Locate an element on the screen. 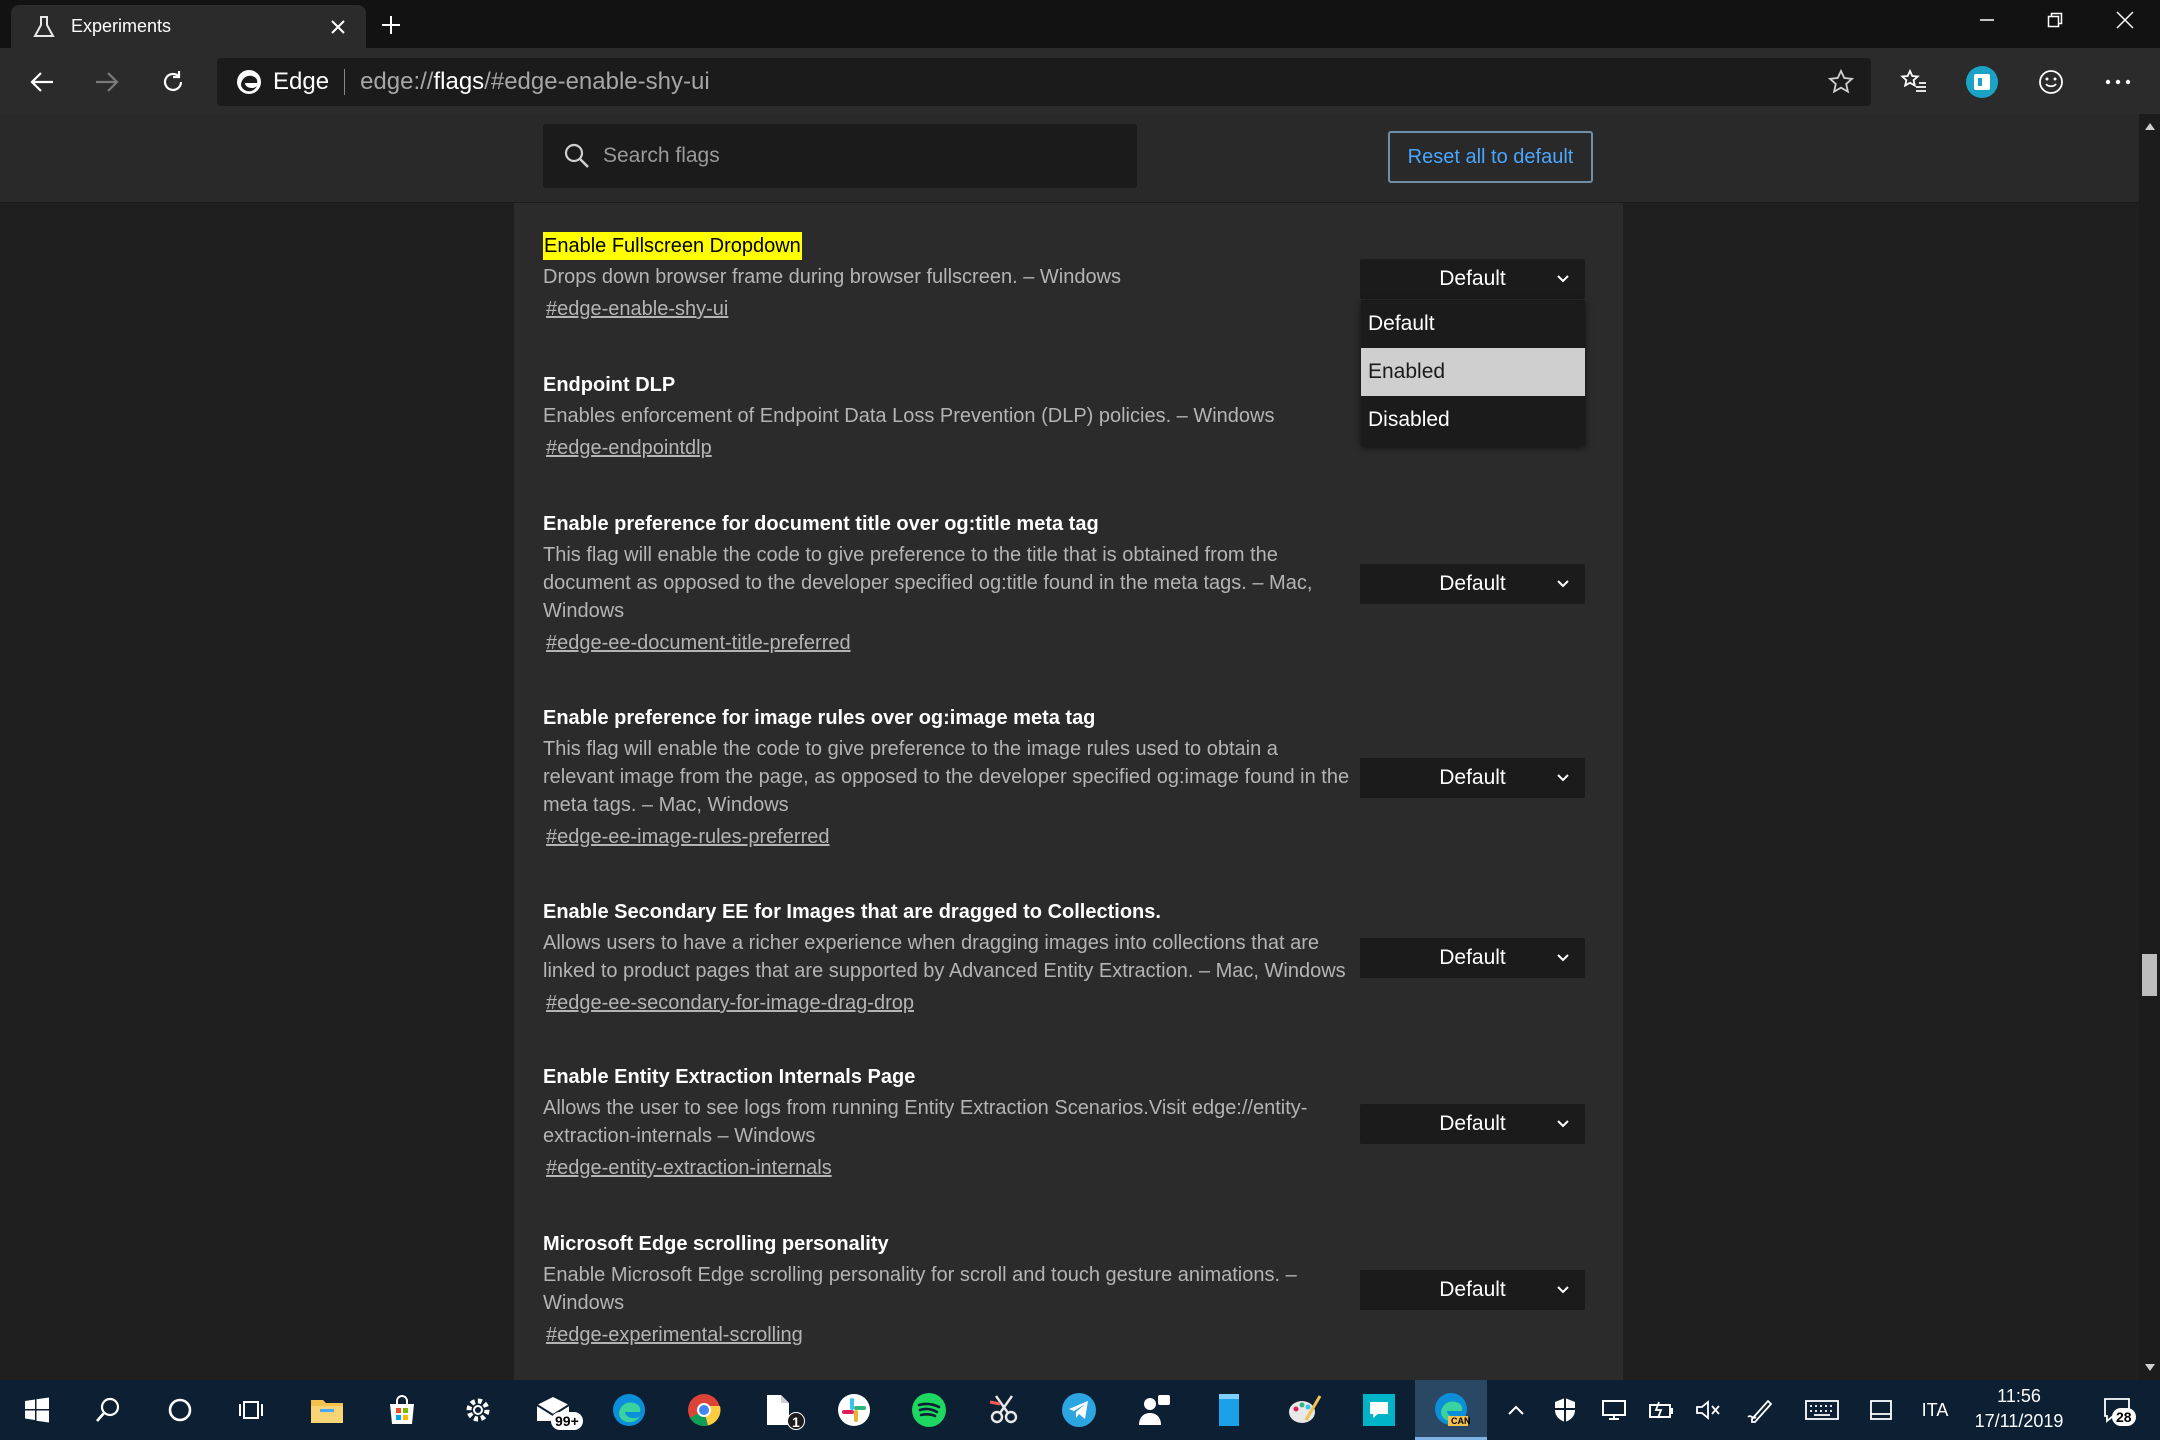  favorite-star-icon is located at coordinates (1841, 82).